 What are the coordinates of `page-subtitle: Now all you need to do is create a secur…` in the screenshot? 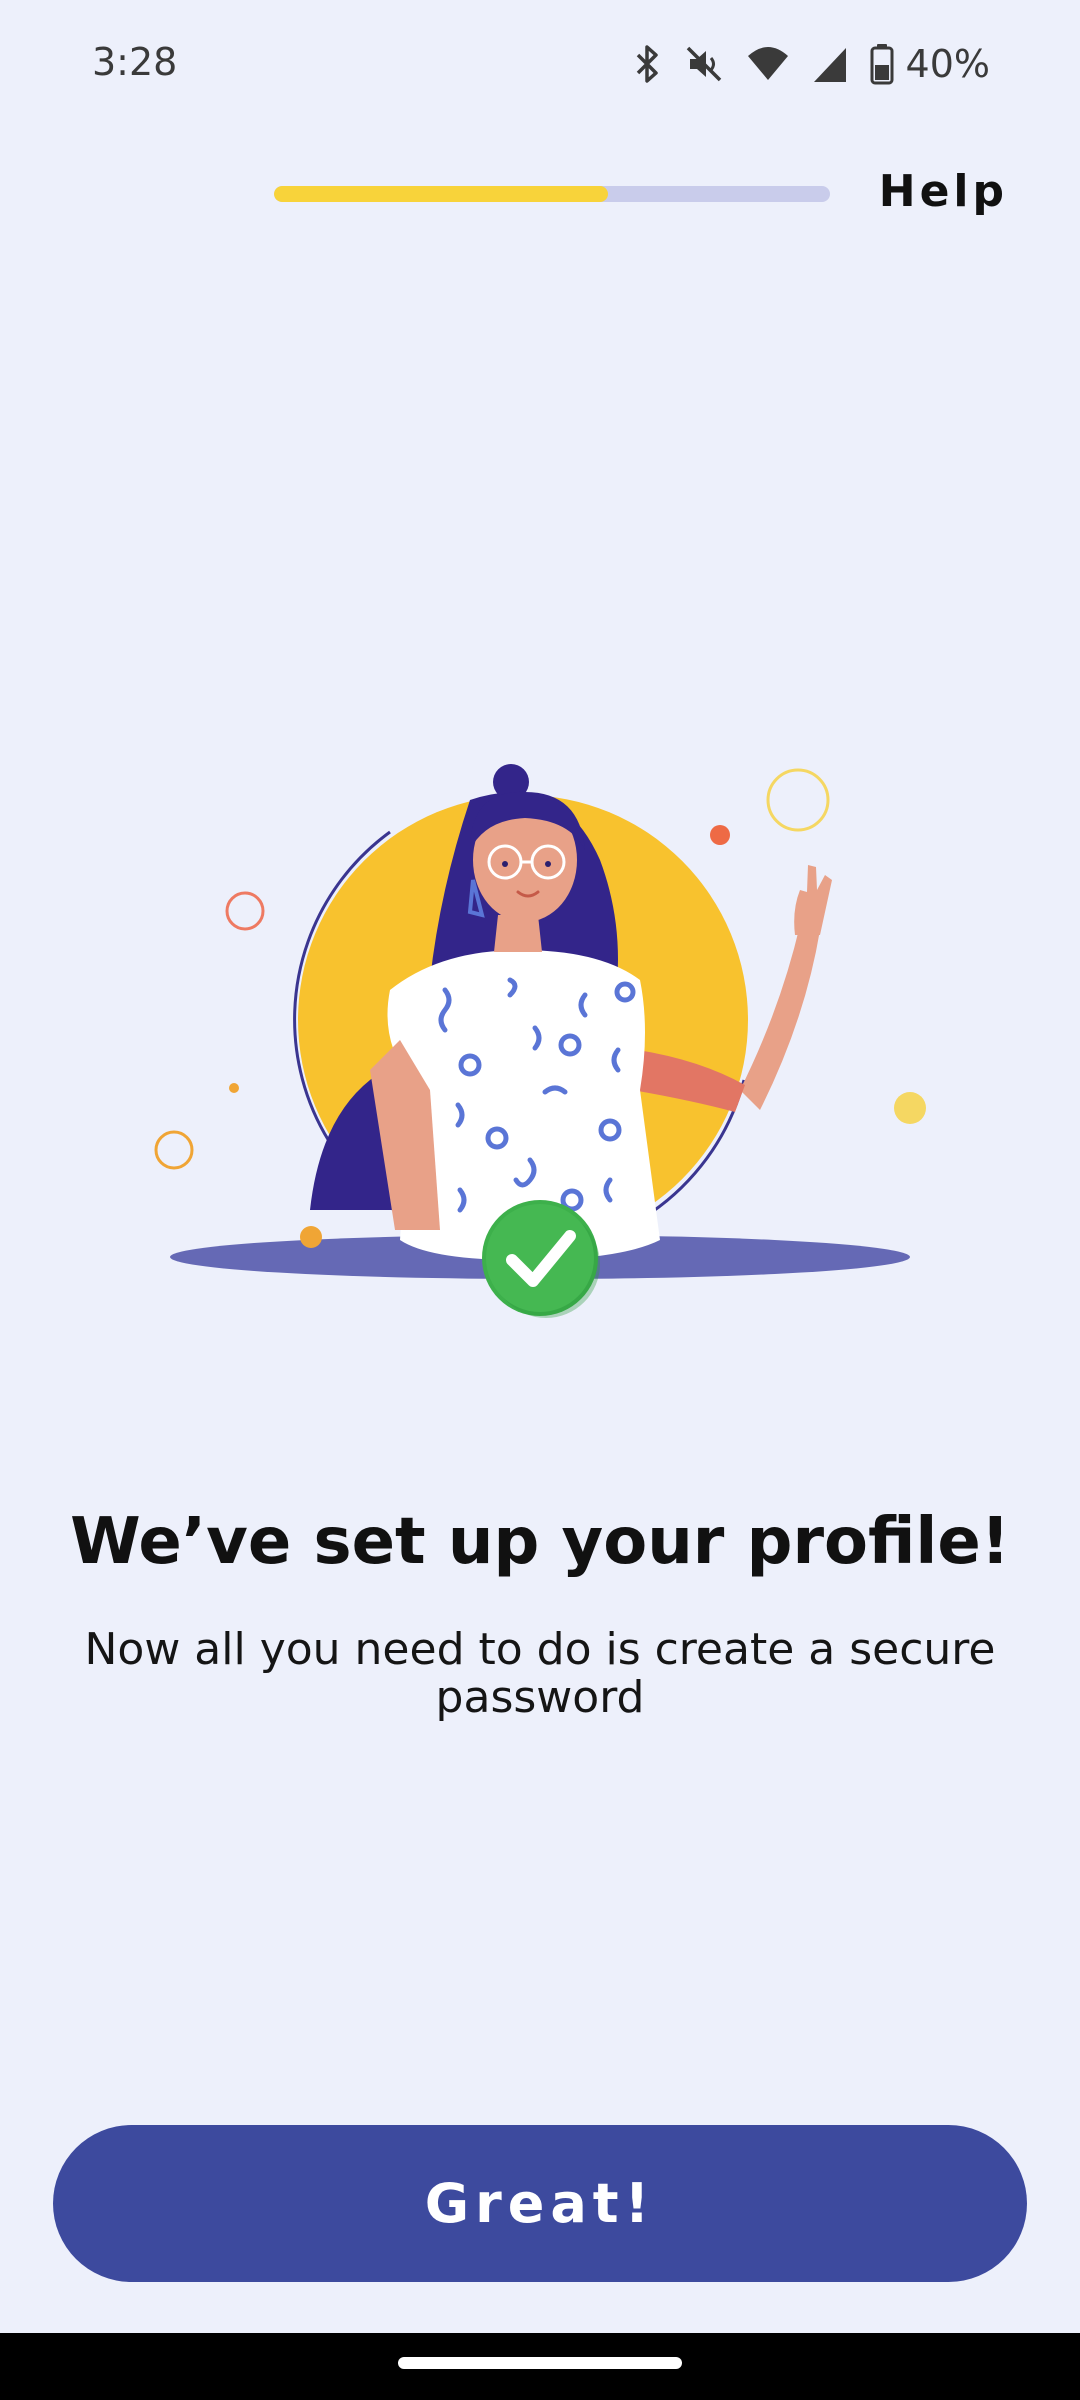 It's located at (540, 1673).